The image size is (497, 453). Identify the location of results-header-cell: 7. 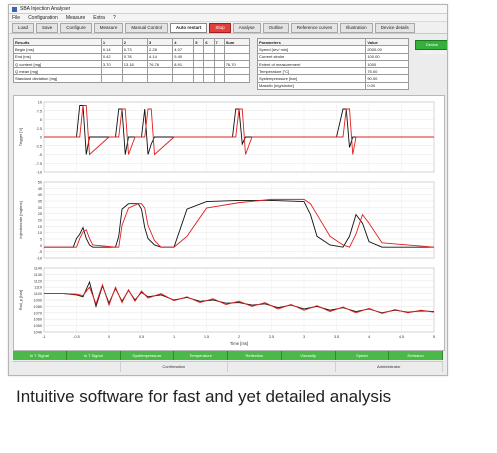
(219, 42).